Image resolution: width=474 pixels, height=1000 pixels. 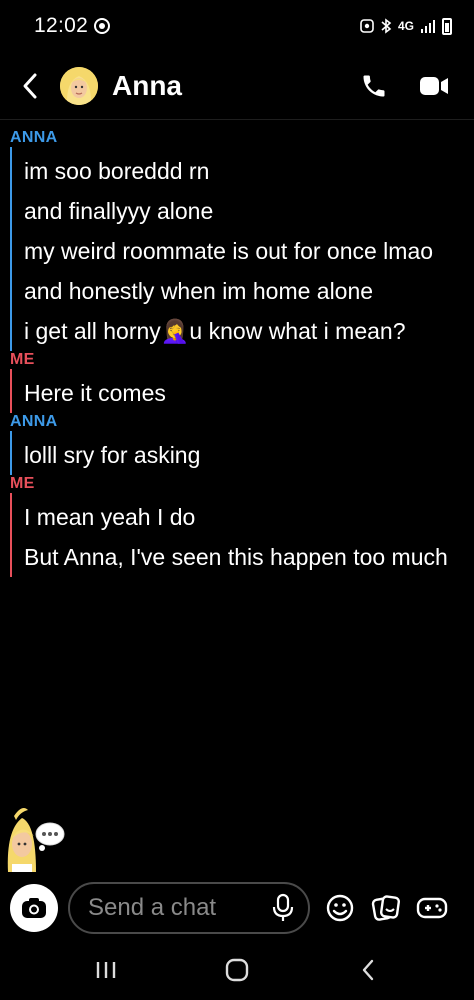 I want to click on game-icon, so click(x=432, y=908).